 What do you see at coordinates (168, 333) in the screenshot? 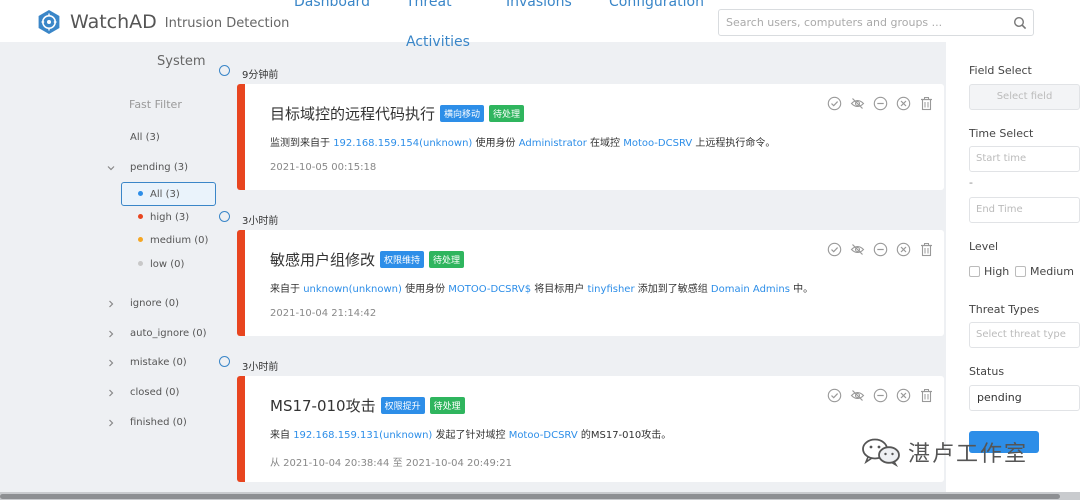
I see `filter-auto-ignore: auto_ignore (0)` at bounding box center [168, 333].